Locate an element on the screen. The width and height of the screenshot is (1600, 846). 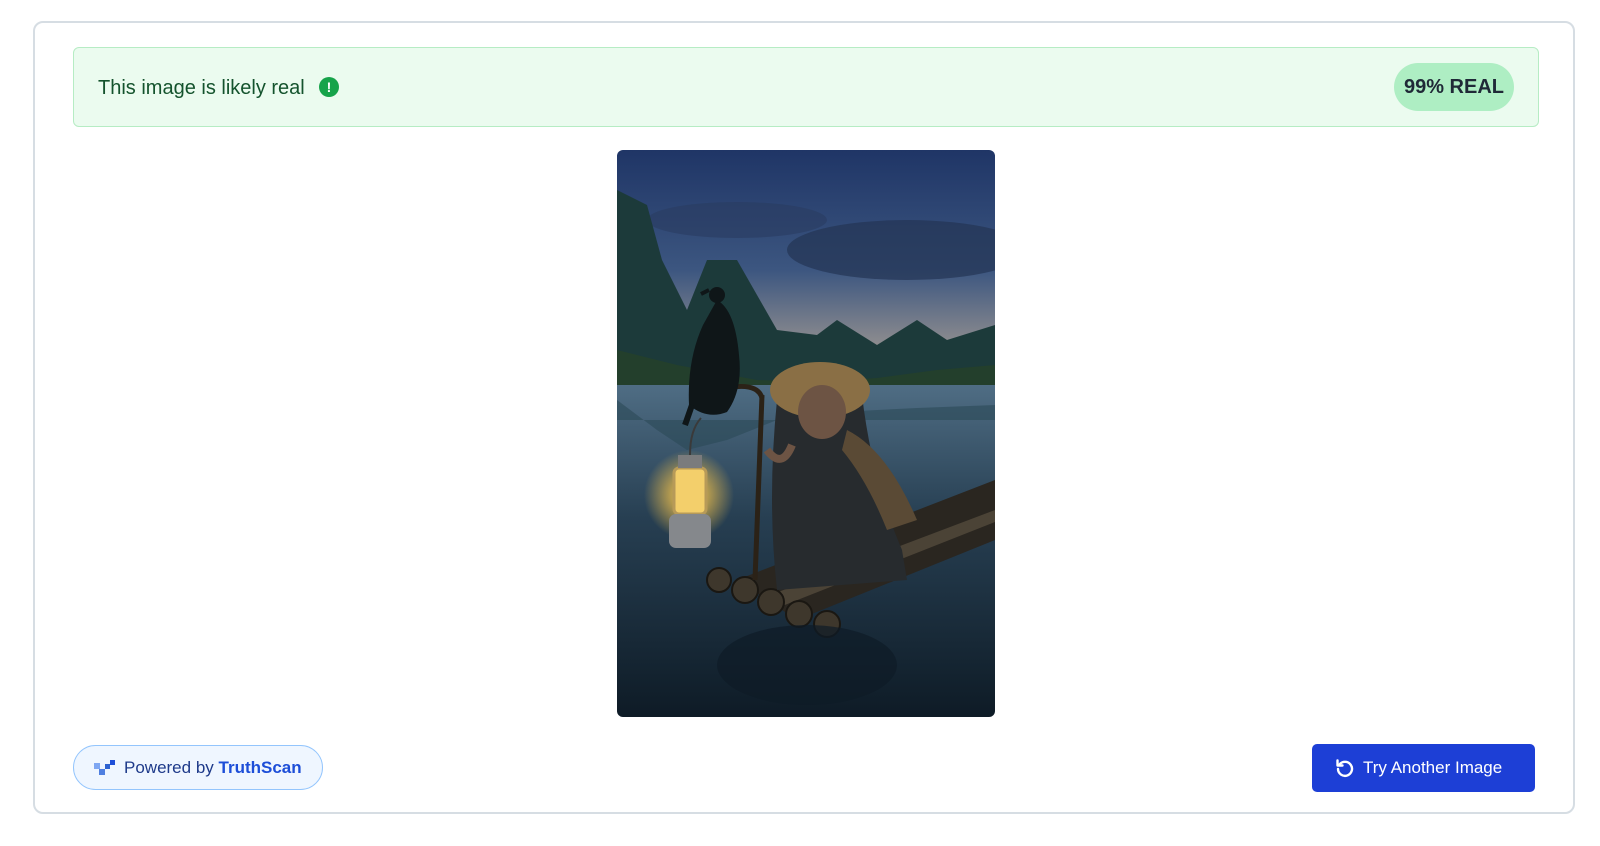
score-badge: 99% REAL is located at coordinates (1453, 87).